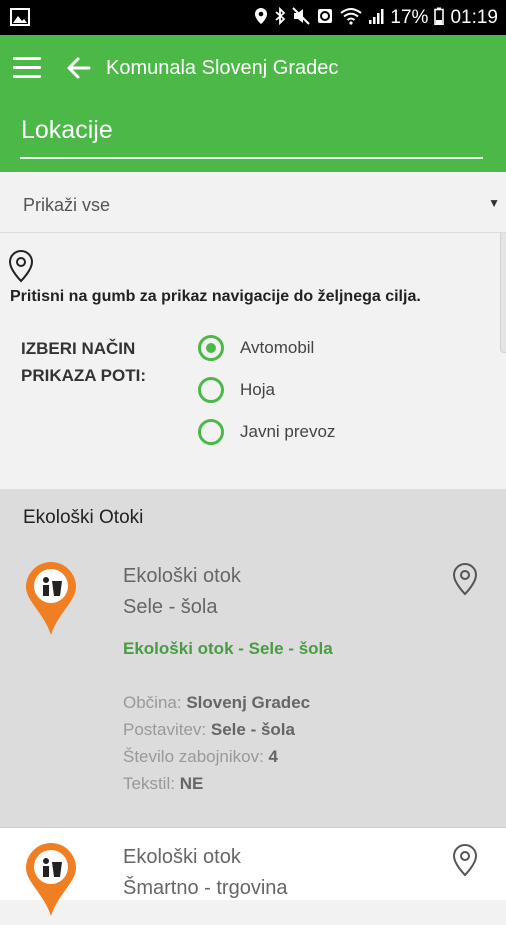 The image size is (506, 925). I want to click on app-bar: Komunala Slovenj Gradec, so click(253, 68).